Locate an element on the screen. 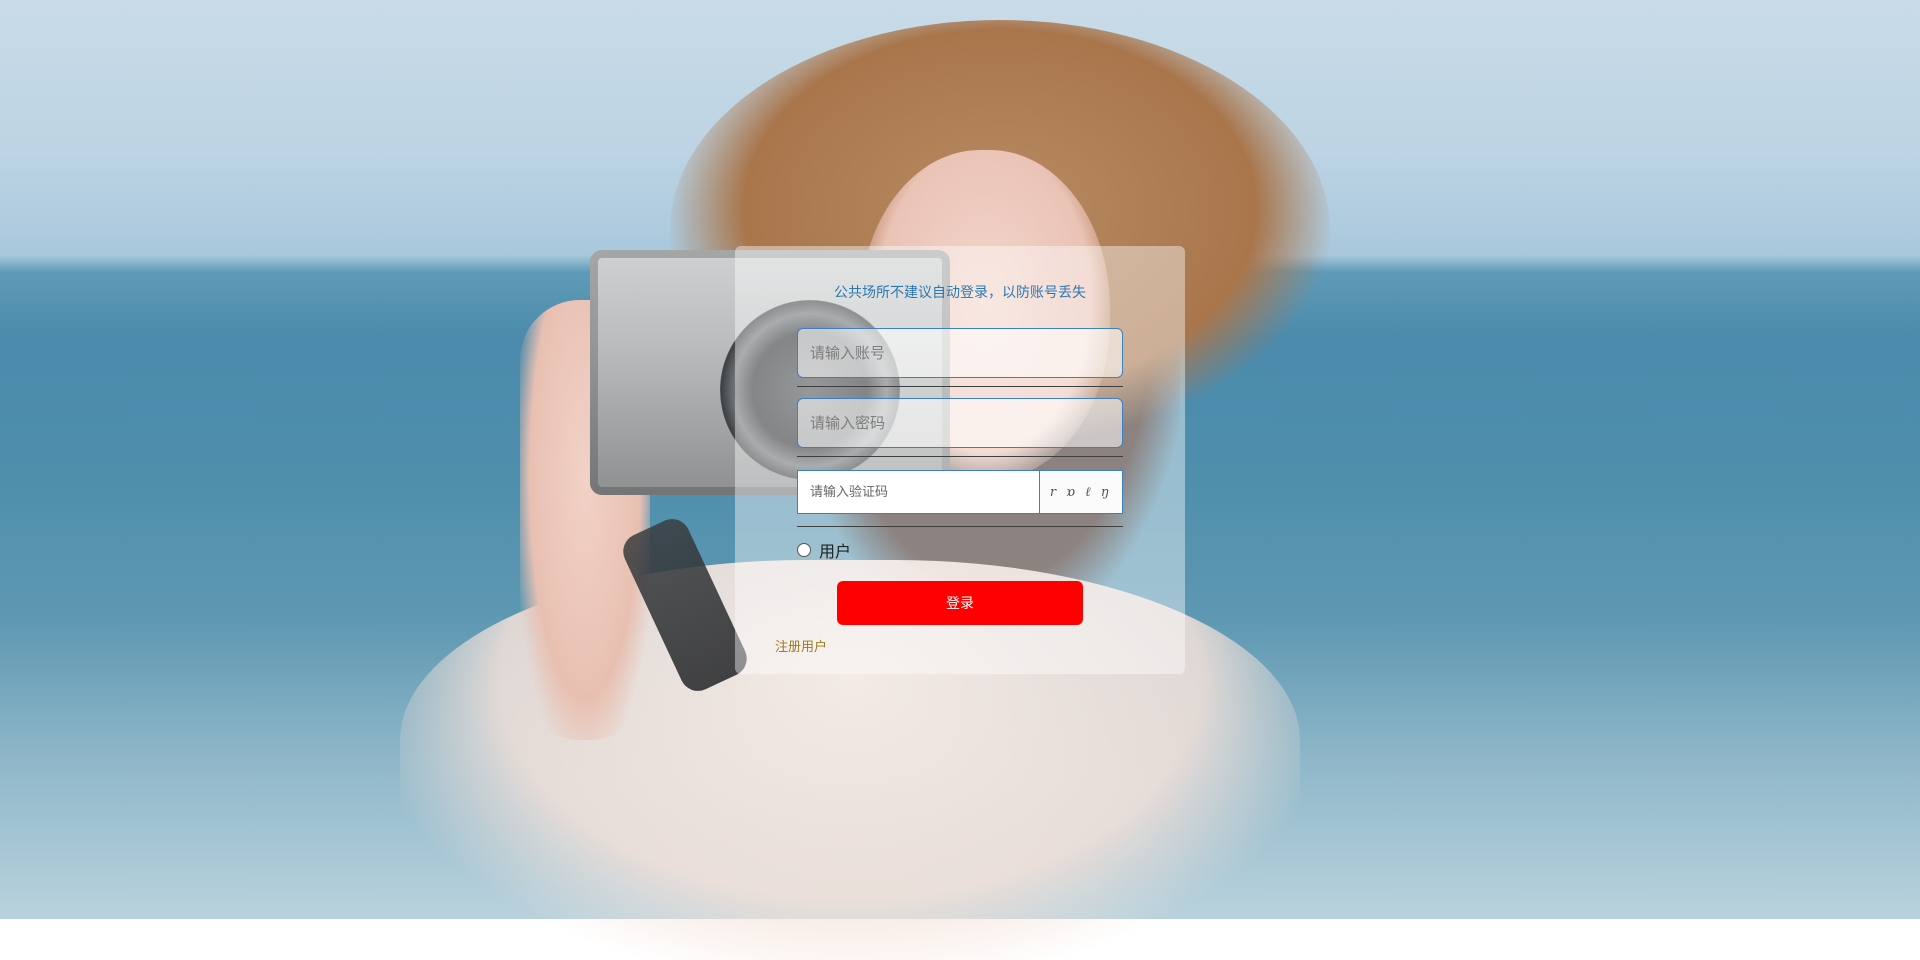 The width and height of the screenshot is (1920, 960). role-label: 用户 is located at coordinates (835, 551).